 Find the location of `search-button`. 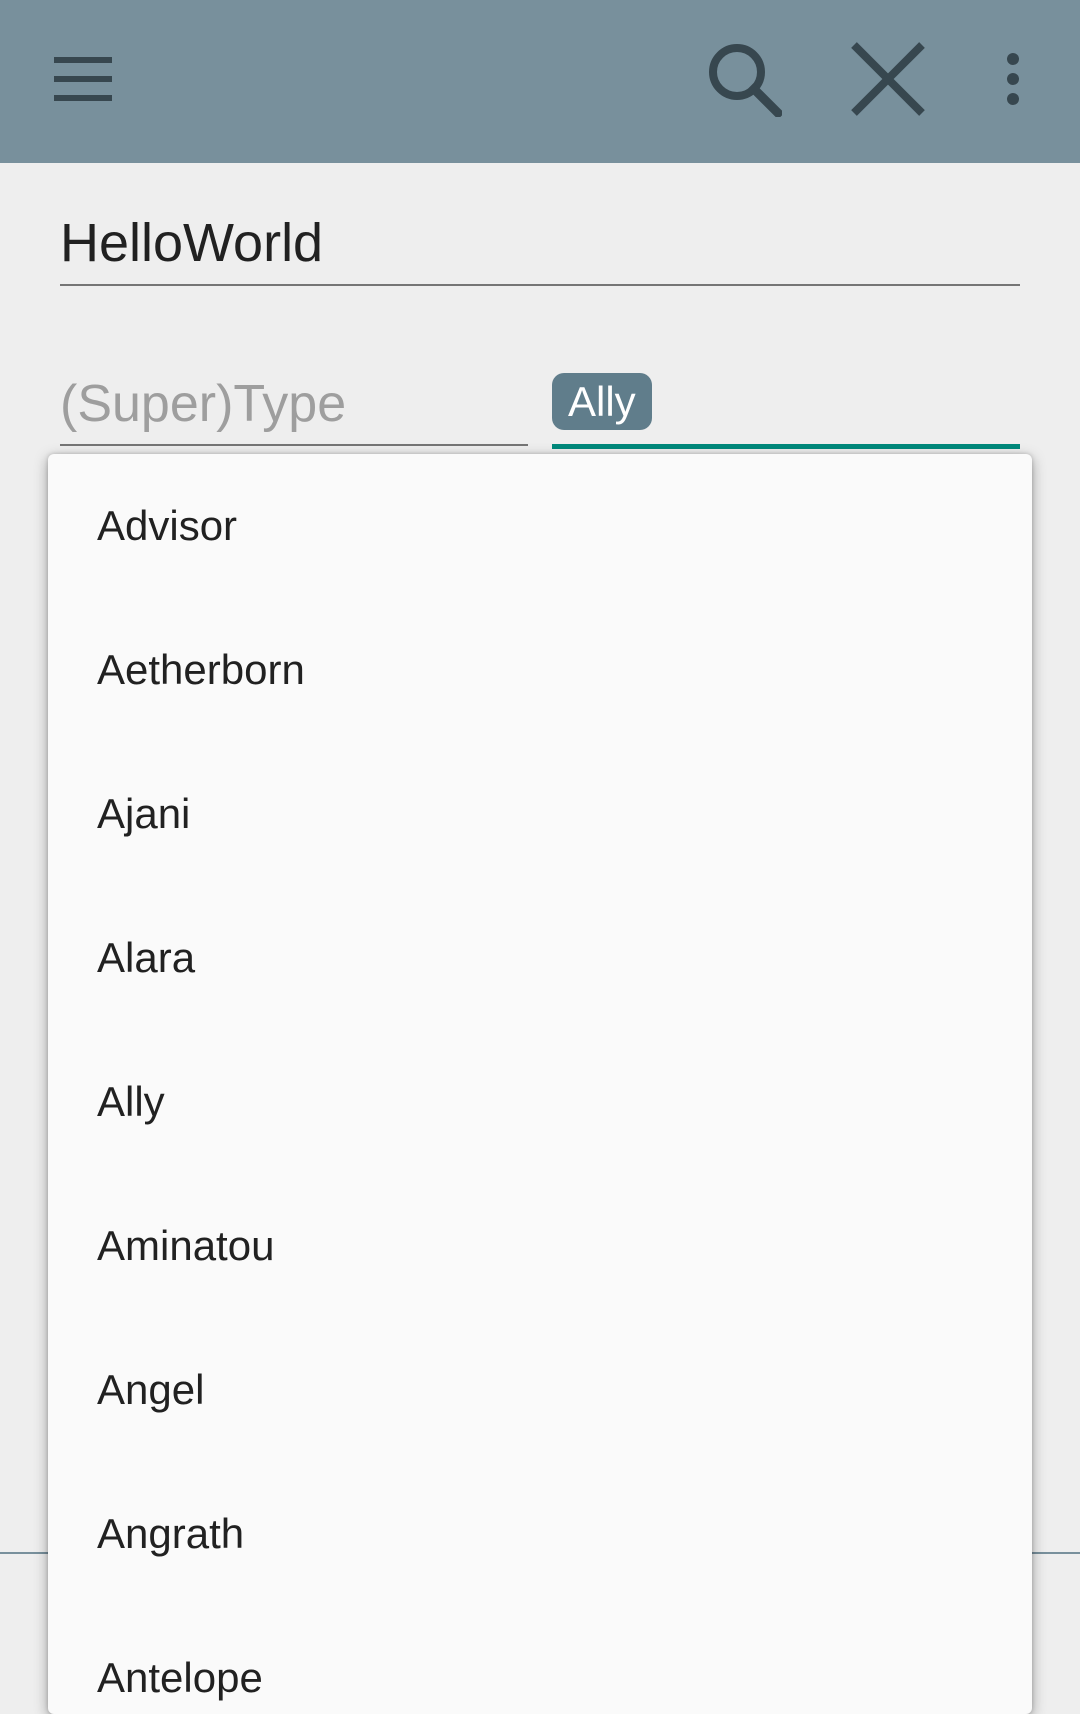

search-button is located at coordinates (744, 79).